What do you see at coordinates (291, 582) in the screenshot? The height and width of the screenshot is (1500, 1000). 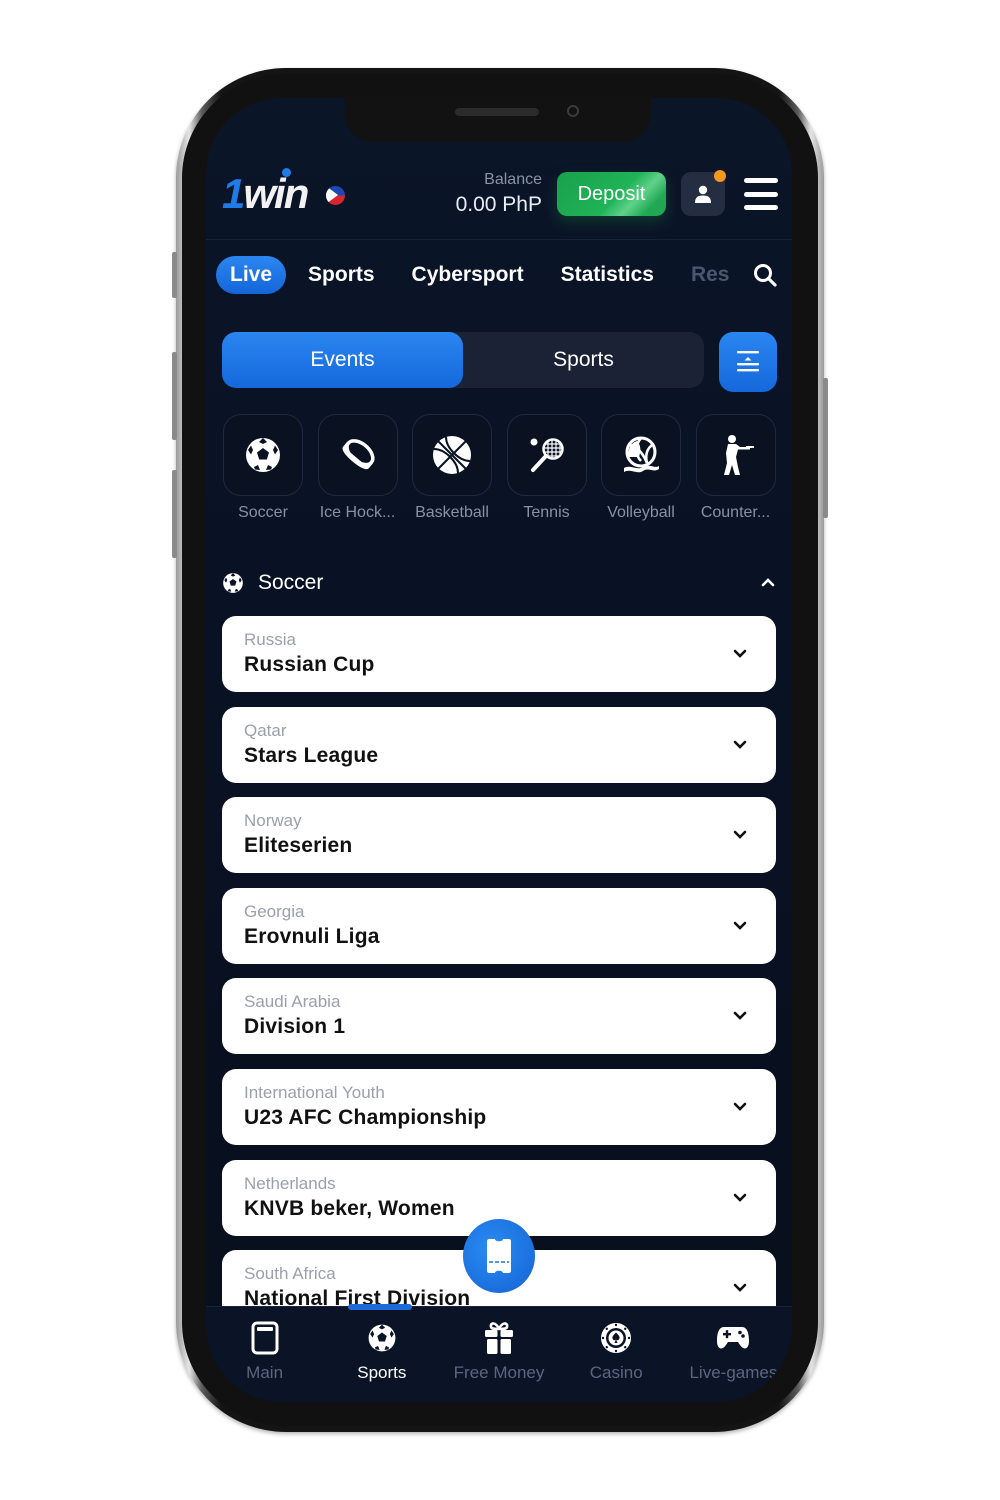 I see `section-title: Soccer` at bounding box center [291, 582].